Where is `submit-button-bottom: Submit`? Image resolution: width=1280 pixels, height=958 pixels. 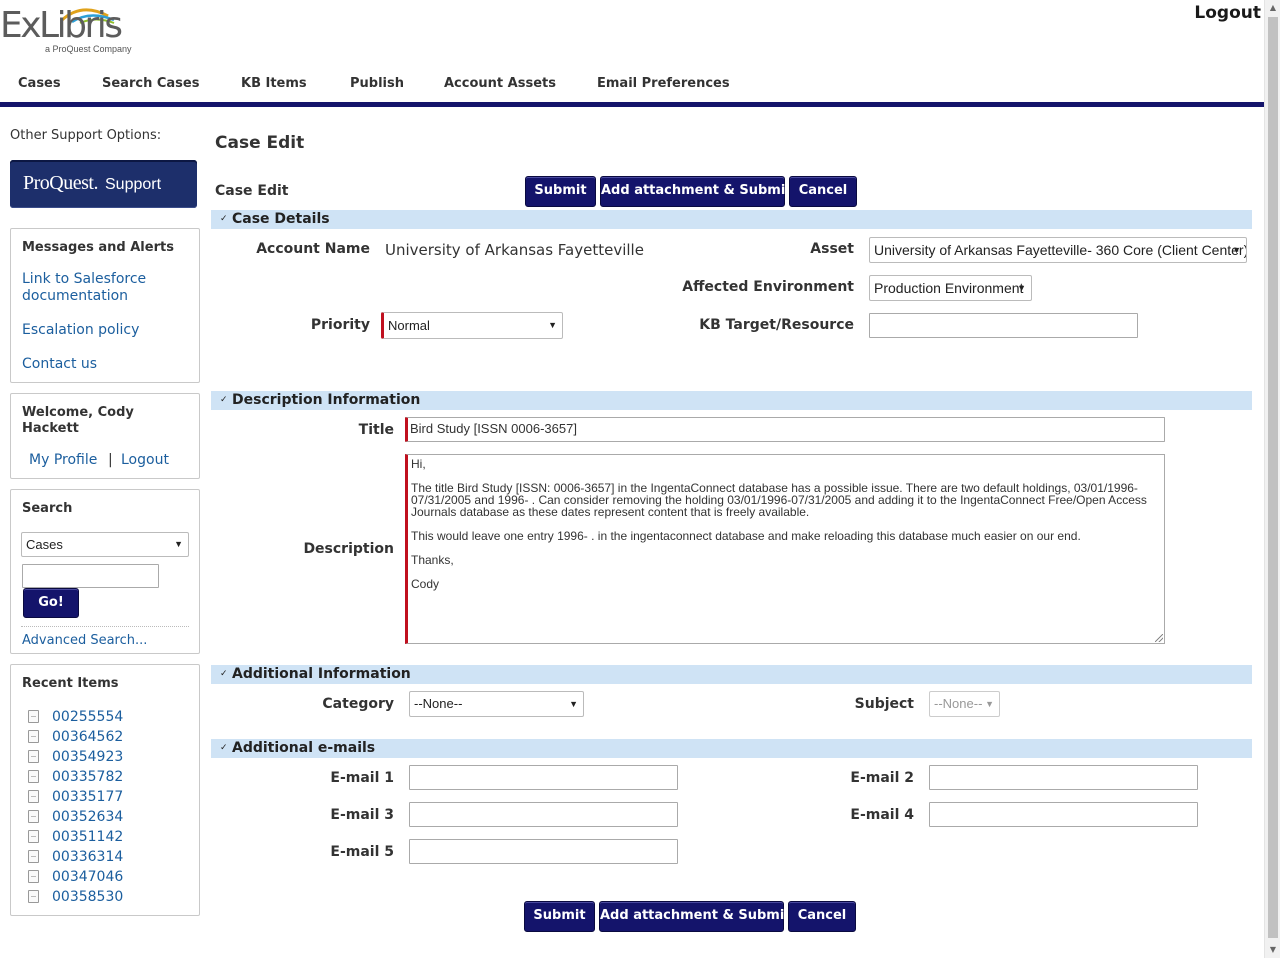 submit-button-bottom: Submit is located at coordinates (559, 916).